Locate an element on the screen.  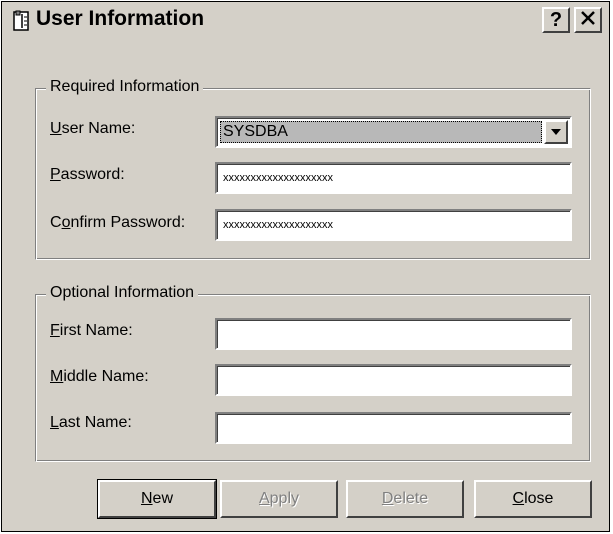
first-name-field is located at coordinates (393, 334).